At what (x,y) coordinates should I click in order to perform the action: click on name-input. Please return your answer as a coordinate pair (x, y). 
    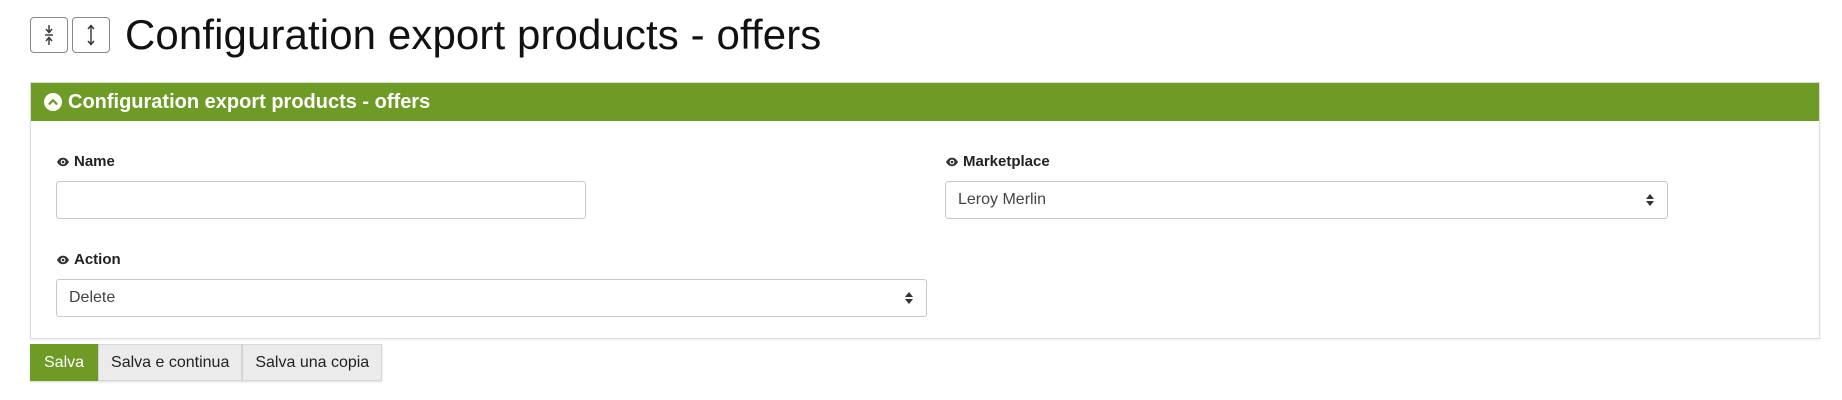
    Looking at the image, I should click on (321, 200).